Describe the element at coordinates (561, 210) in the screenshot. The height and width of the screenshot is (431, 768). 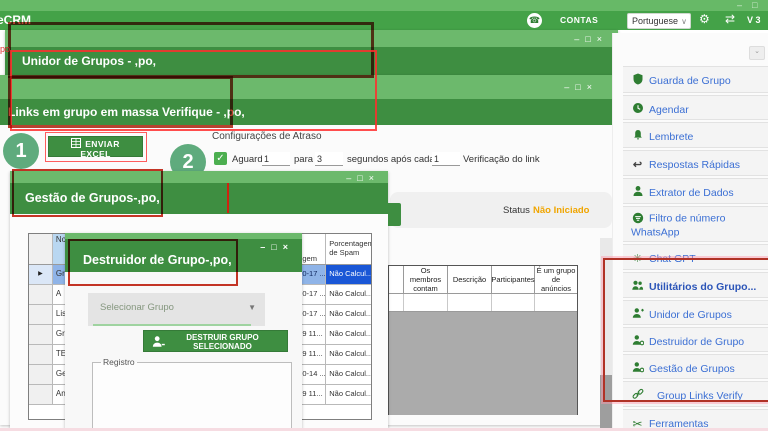
I see `status-badge: Não Iniciado` at that location.